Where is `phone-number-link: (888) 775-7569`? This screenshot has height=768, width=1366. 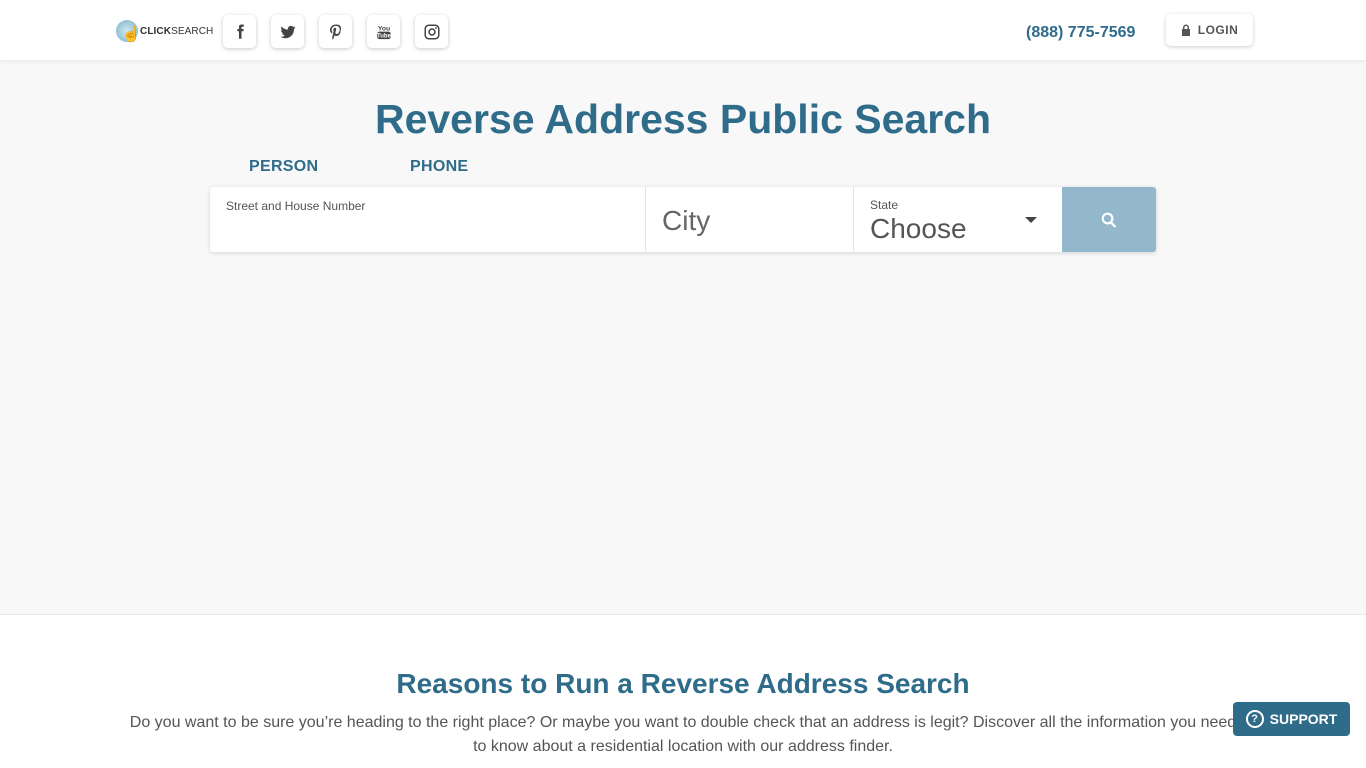 phone-number-link: (888) 775-7569 is located at coordinates (1080, 33).